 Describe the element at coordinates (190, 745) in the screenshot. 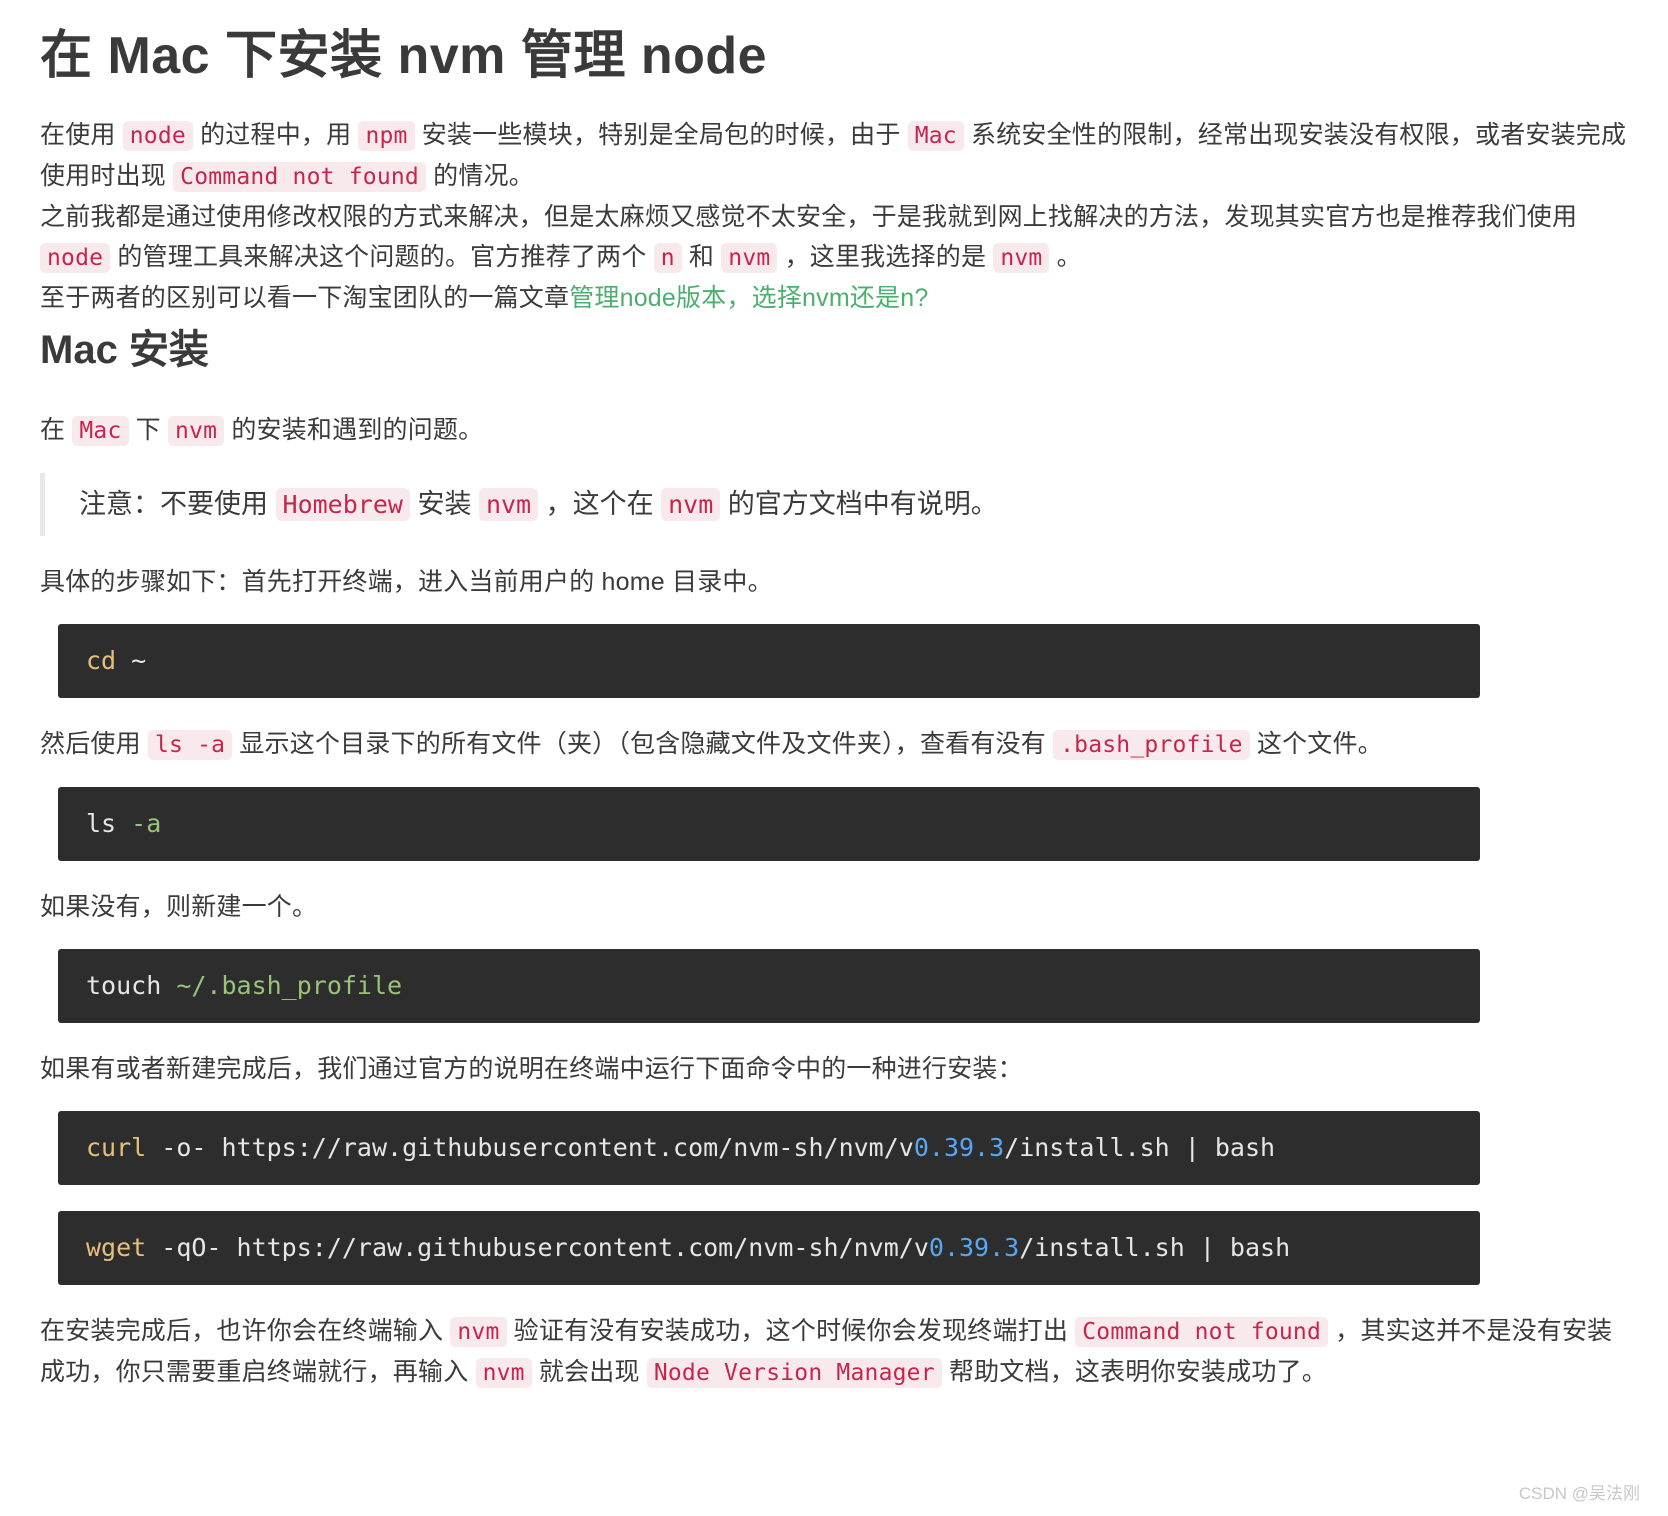

I see `inline-code-ls-a: ls -a` at that location.